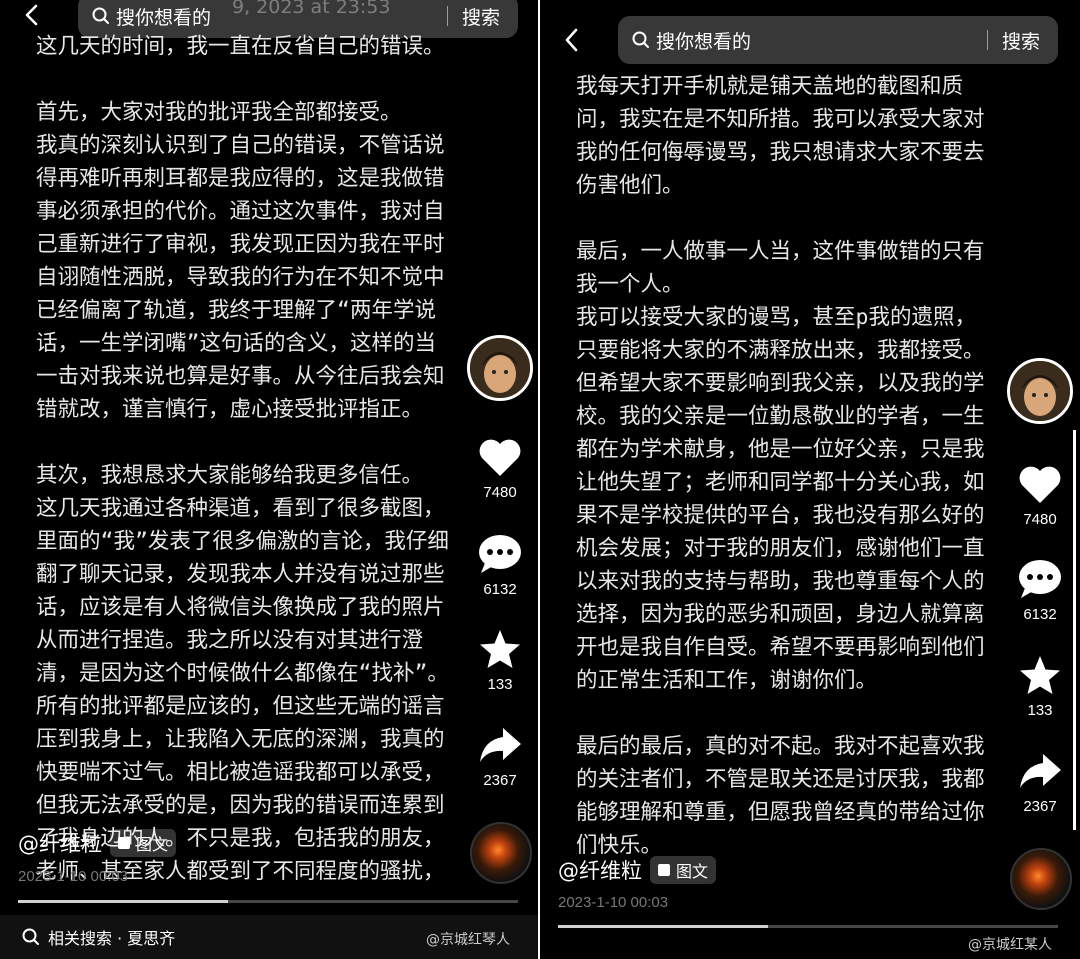 Image resolution: width=1080 pixels, height=959 pixels. I want to click on watermark: @京城红某人, so click(1010, 945).